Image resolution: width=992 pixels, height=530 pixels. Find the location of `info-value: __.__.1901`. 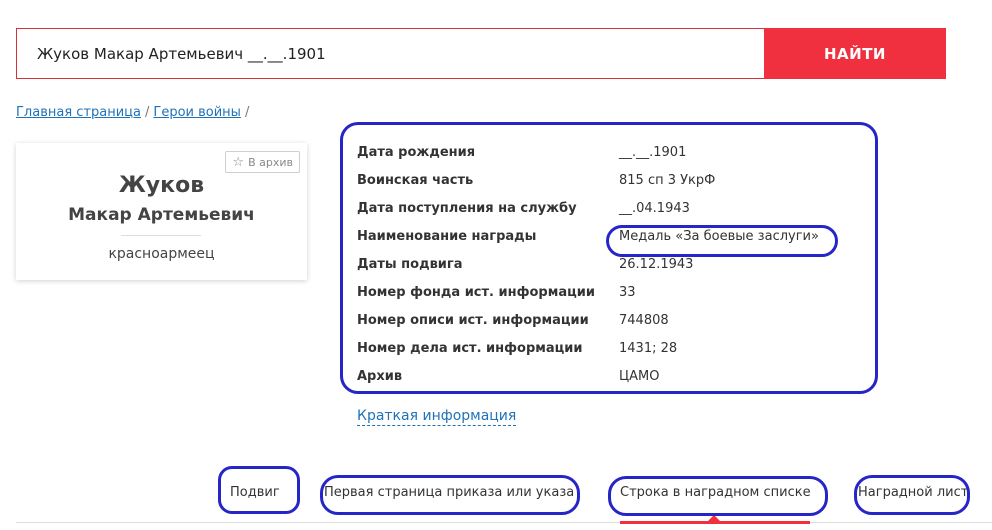

info-value: __.__.1901 is located at coordinates (653, 152).